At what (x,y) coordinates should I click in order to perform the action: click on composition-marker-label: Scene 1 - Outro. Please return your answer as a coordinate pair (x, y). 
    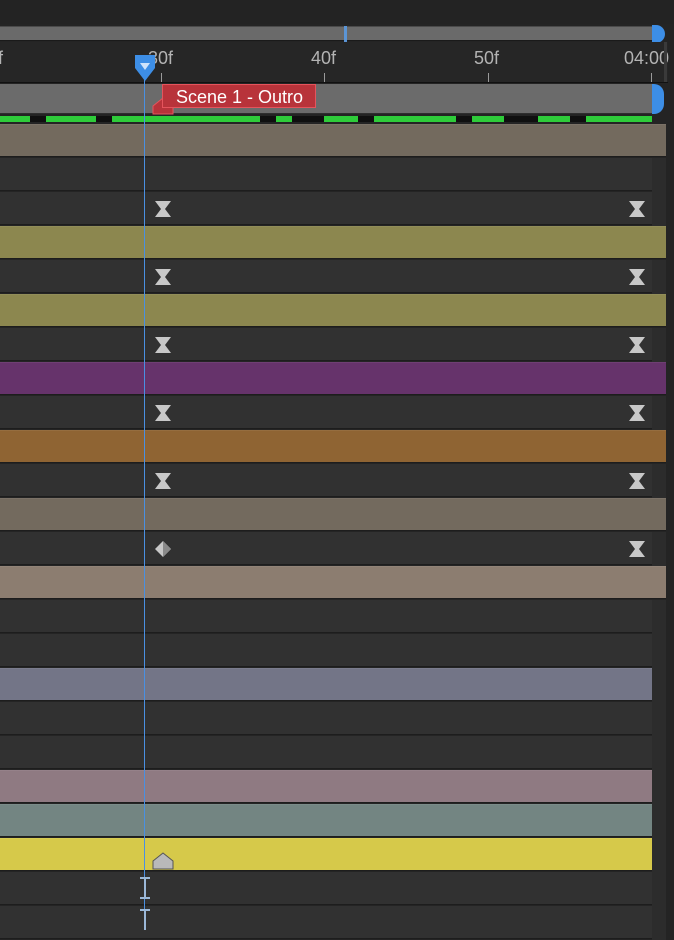
    Looking at the image, I should click on (239, 96).